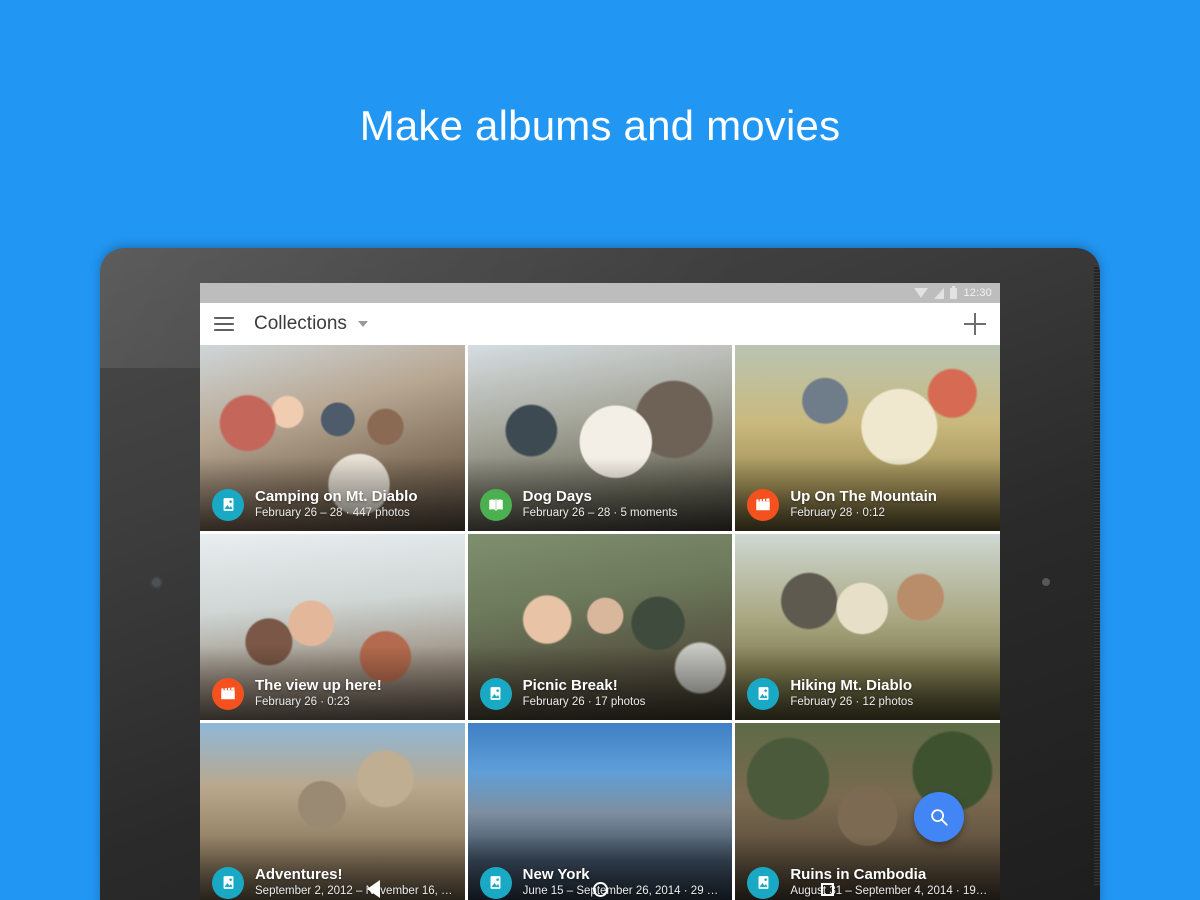  What do you see at coordinates (852, 702) in the screenshot?
I see `collection-subtitle: February 26 · 12 photos` at bounding box center [852, 702].